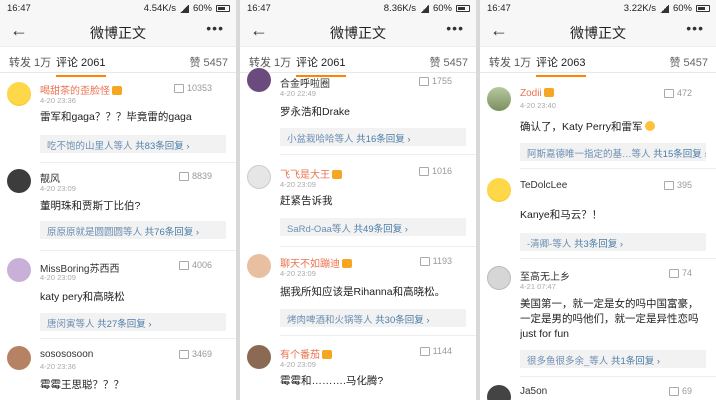 The width and height of the screenshot is (716, 400). I want to click on comment-time: 4-20 22:49, so click(298, 93).